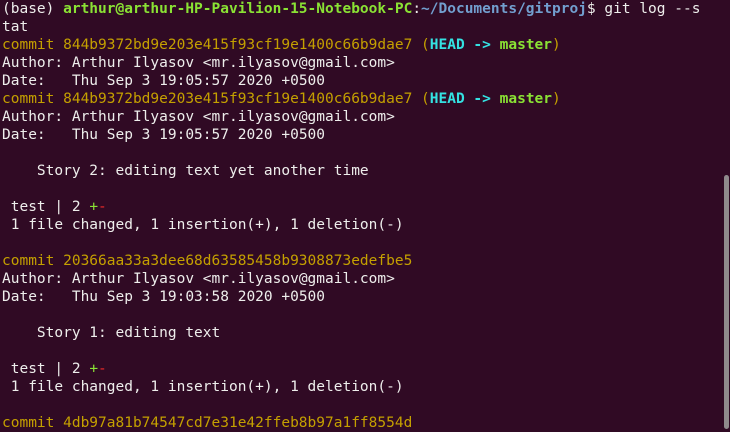 The width and height of the screenshot is (730, 432). I want to click on prompt-user-host: arthur@arthur-HP-Pavilion-15-Notebook-PC, so click(238, 9).